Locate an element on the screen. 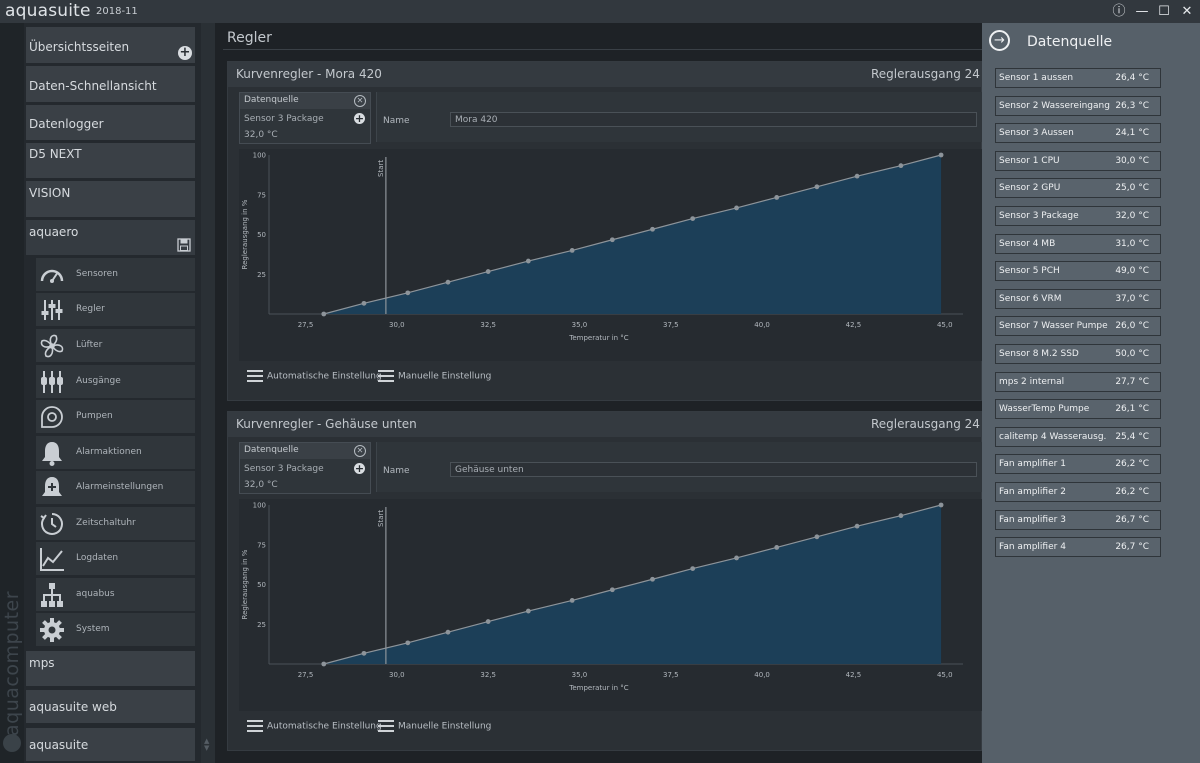 Image resolution: width=1200 pixels, height=763 pixels. subnav-item-regler: Regler is located at coordinates (115, 309).